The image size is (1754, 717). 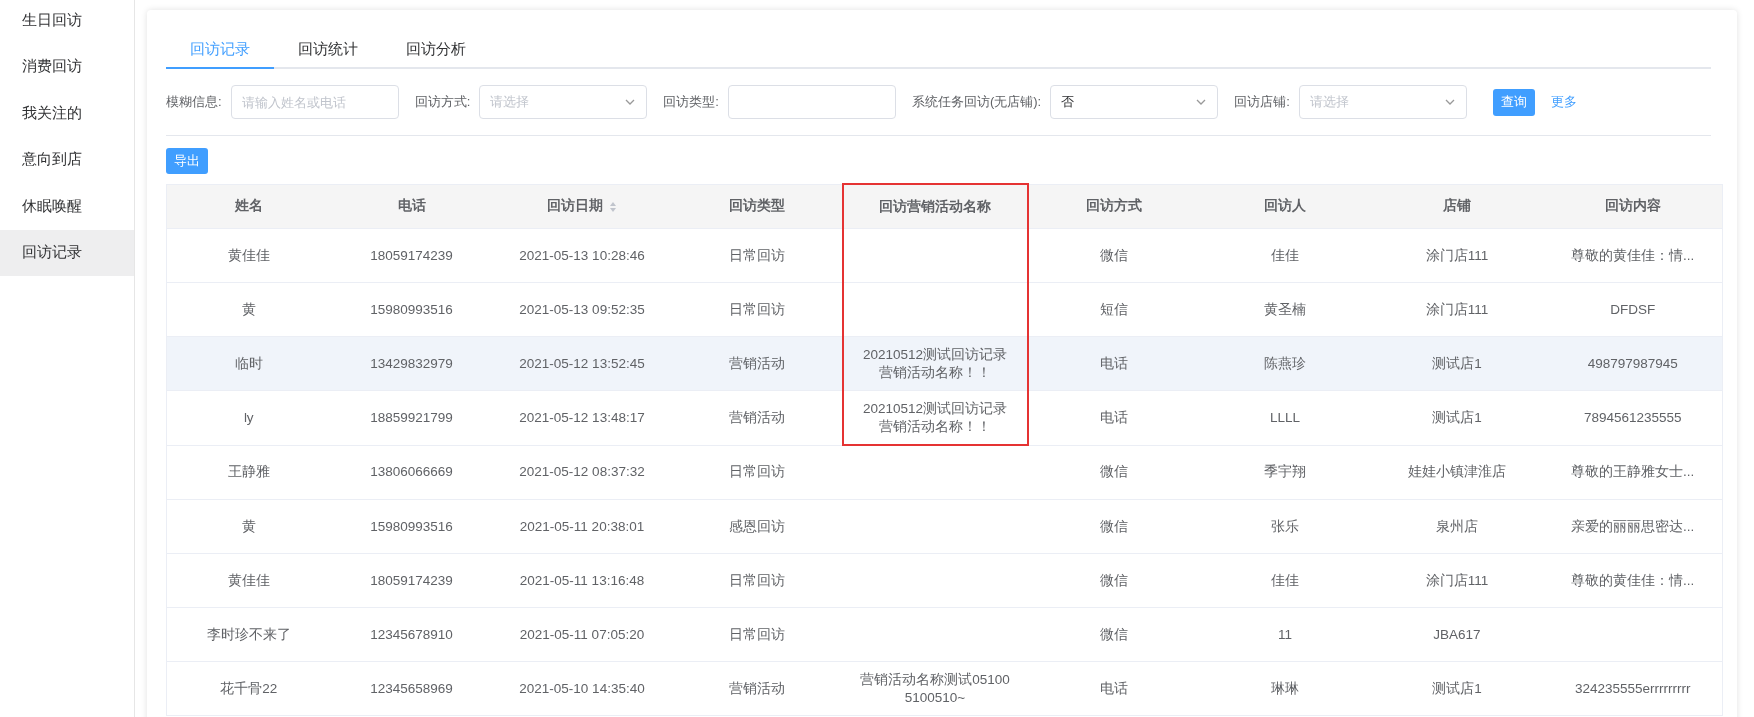 I want to click on sidebar-item: 我关注的, so click(x=67, y=113).